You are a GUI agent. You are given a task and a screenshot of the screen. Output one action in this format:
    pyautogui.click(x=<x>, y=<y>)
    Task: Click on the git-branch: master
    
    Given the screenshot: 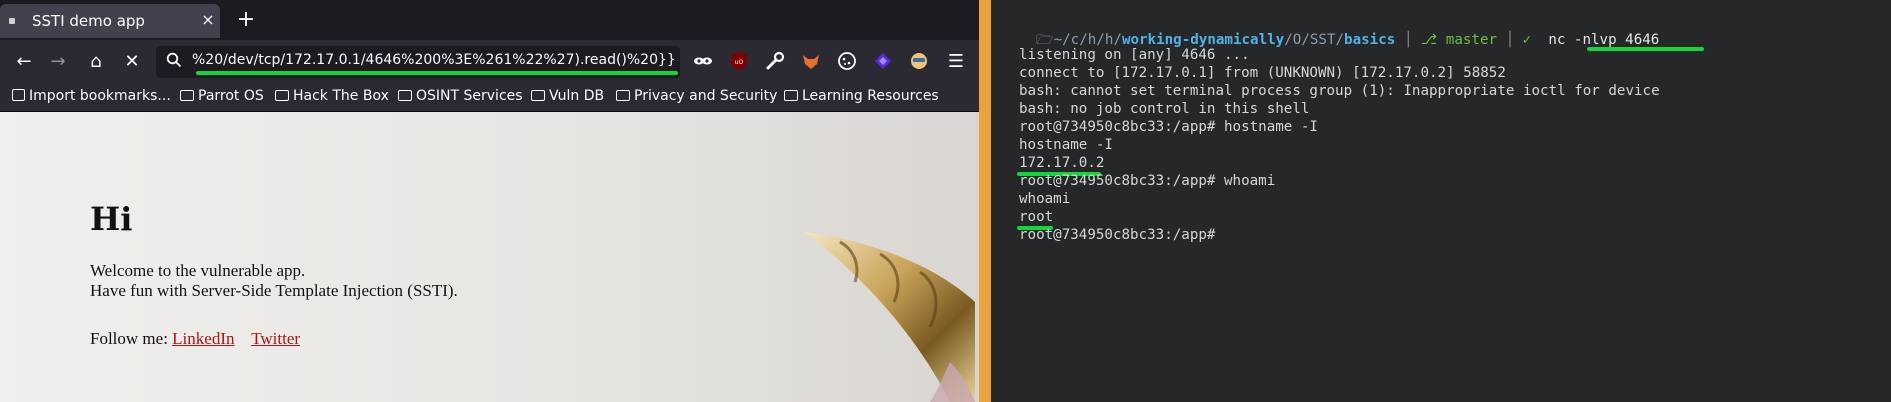 What is the action you would take?
    pyautogui.click(x=1471, y=40)
    